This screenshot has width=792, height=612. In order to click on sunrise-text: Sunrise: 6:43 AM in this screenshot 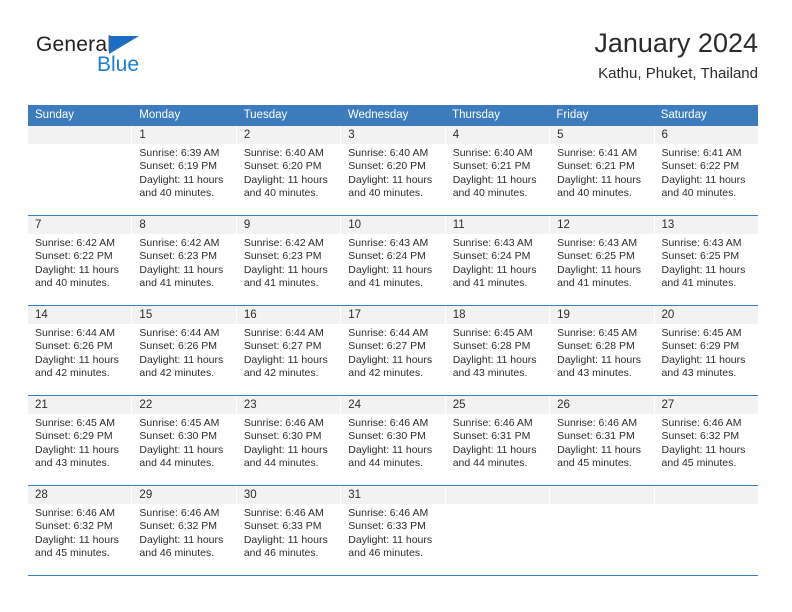, I will do `click(492, 243)`.